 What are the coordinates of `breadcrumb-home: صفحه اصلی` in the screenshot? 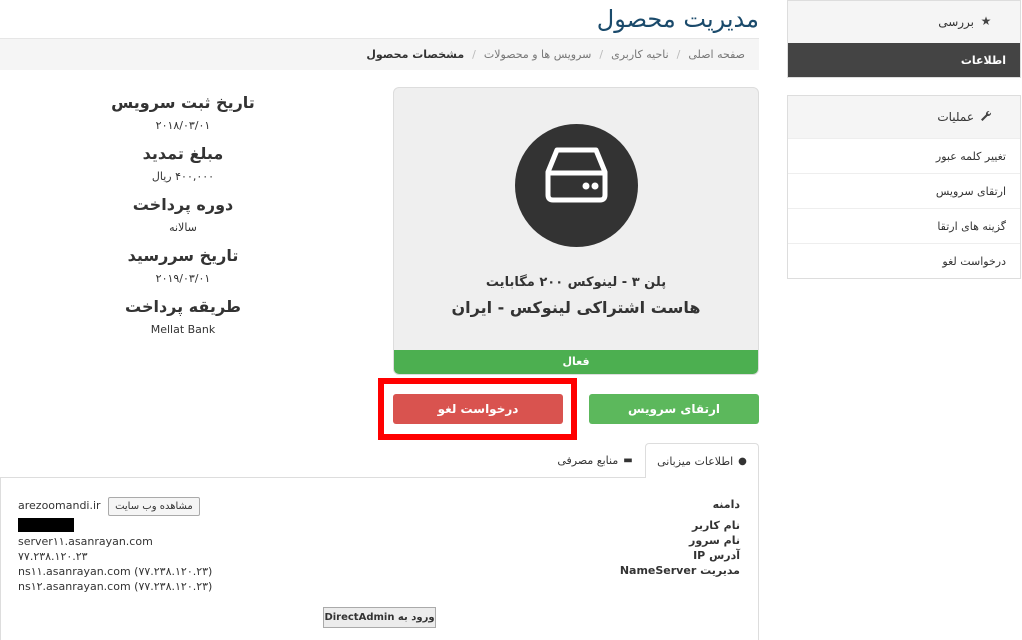 It's located at (716, 54).